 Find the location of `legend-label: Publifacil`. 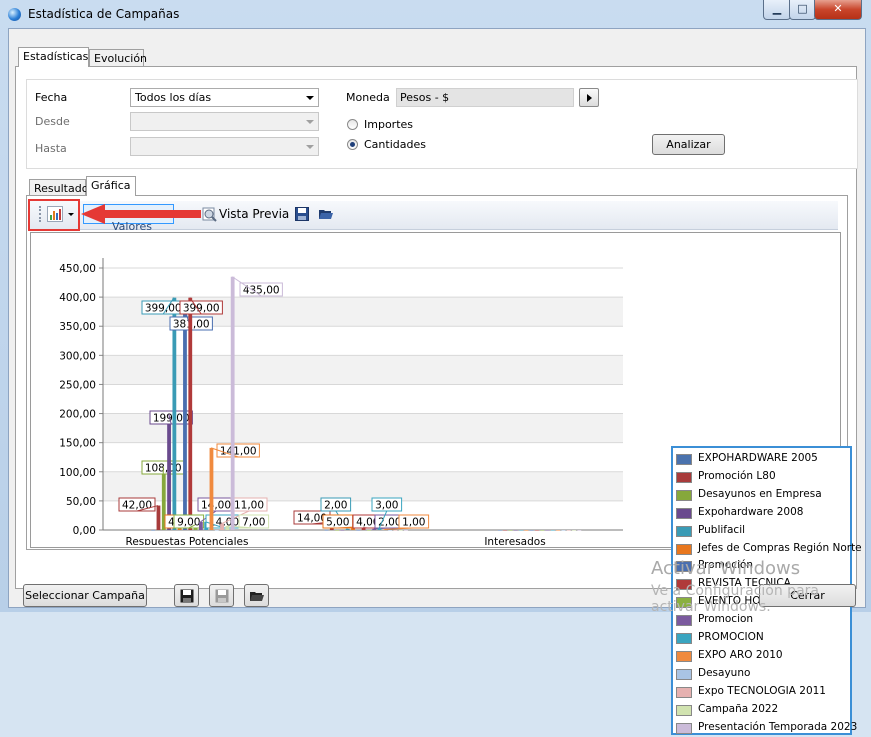

legend-label: Publifacil is located at coordinates (721, 530).